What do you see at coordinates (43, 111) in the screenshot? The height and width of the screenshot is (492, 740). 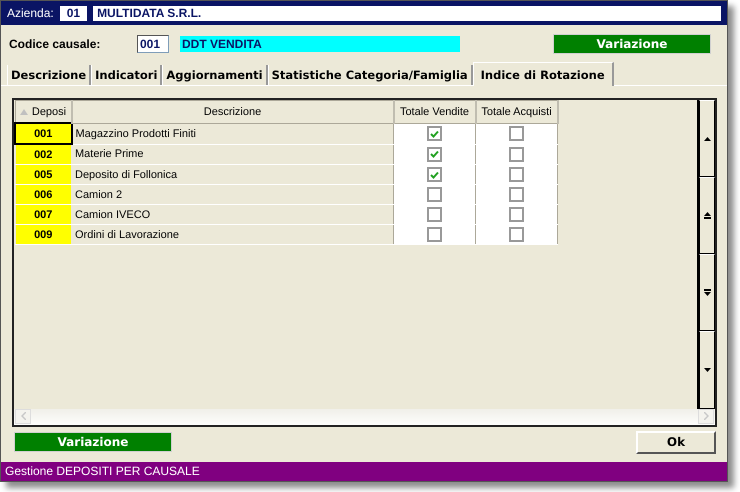 I see `column-header: Deposi` at bounding box center [43, 111].